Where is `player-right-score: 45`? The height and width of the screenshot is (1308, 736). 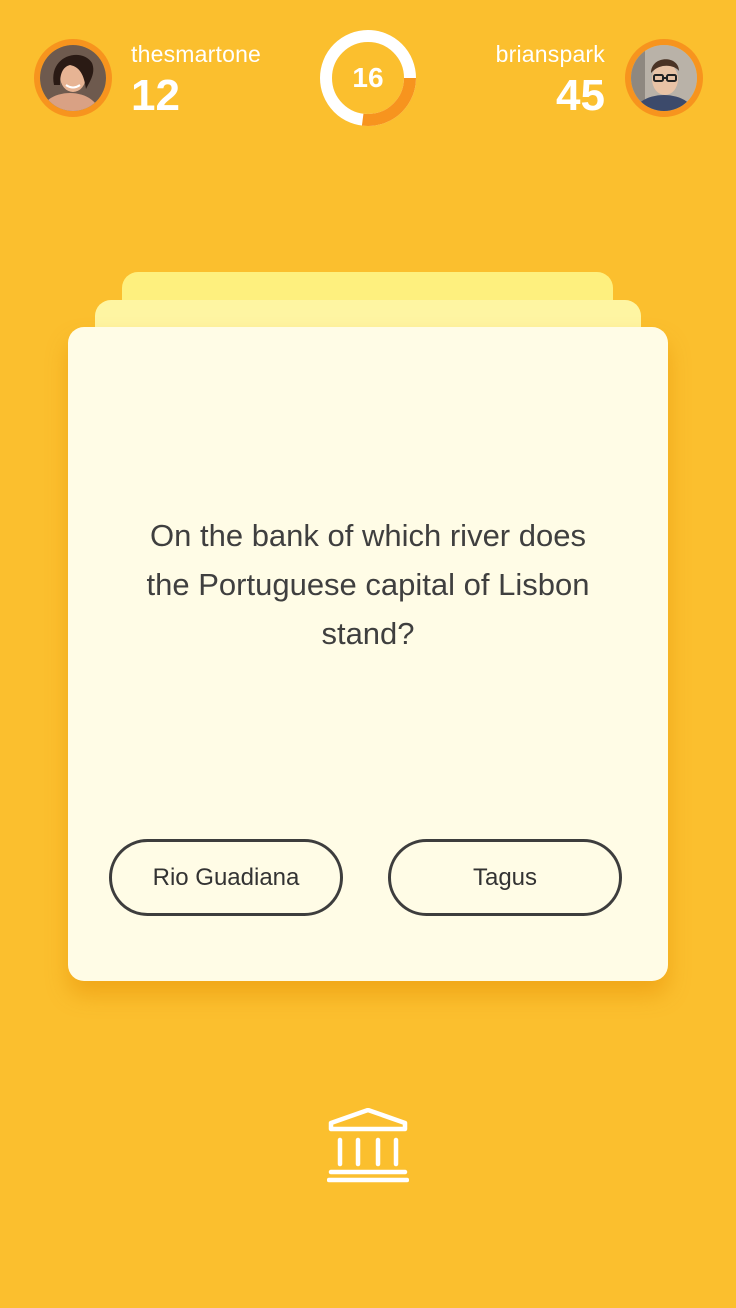 player-right-score: 45 is located at coordinates (580, 95).